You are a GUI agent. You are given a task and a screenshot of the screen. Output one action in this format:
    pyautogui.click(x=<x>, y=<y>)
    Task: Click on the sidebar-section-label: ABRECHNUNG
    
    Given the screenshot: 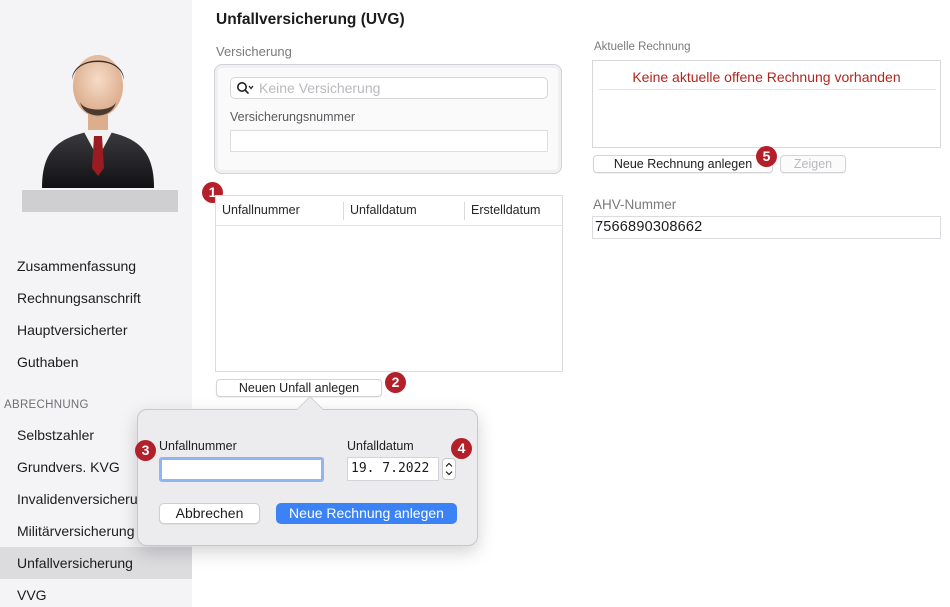 What is the action you would take?
    pyautogui.click(x=46, y=405)
    